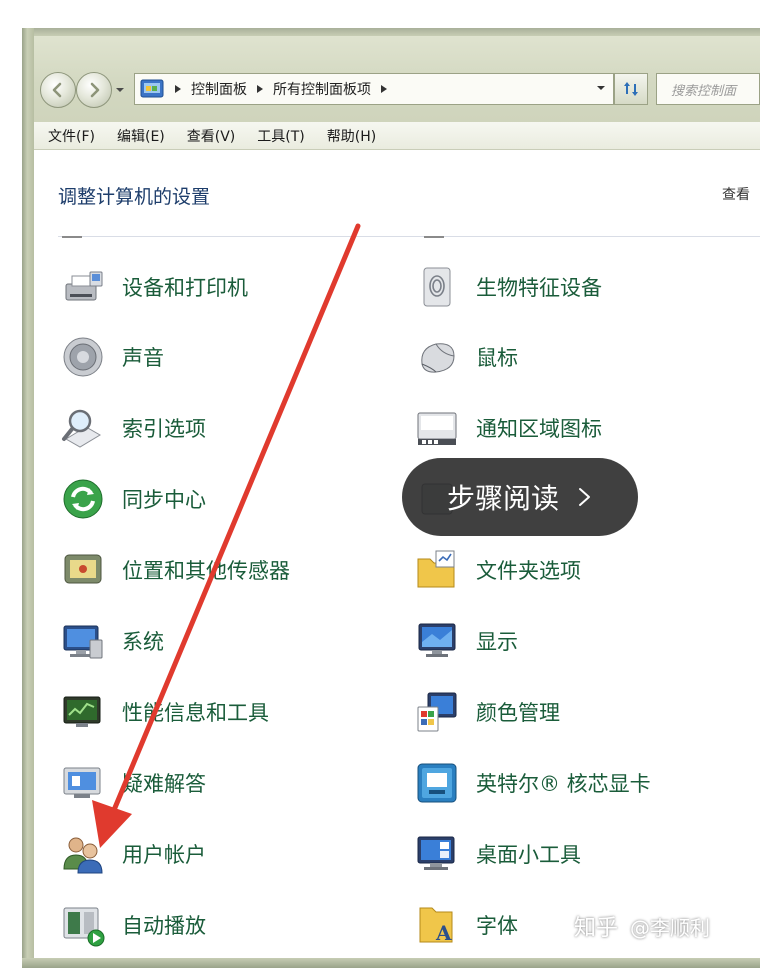 The image size is (760, 968). What do you see at coordinates (391, 963) in the screenshot?
I see `window-frame-bottom` at bounding box center [391, 963].